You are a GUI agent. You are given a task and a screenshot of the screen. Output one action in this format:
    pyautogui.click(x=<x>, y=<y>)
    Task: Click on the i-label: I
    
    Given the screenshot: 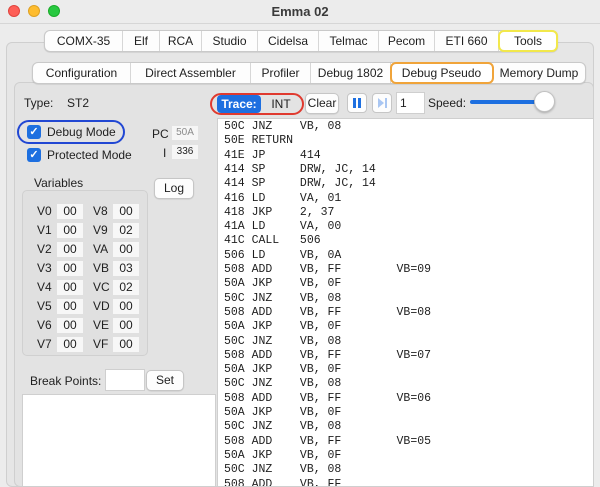 What is the action you would take?
    pyautogui.click(x=165, y=153)
    